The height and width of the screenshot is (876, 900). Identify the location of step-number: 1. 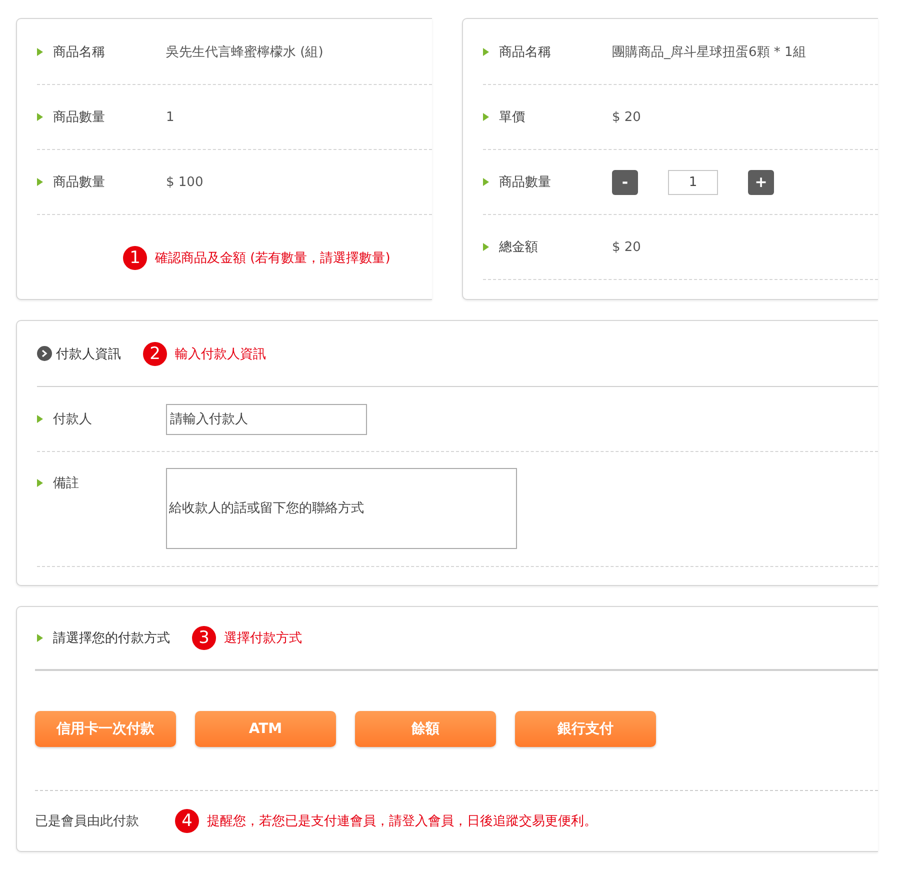
(135, 258).